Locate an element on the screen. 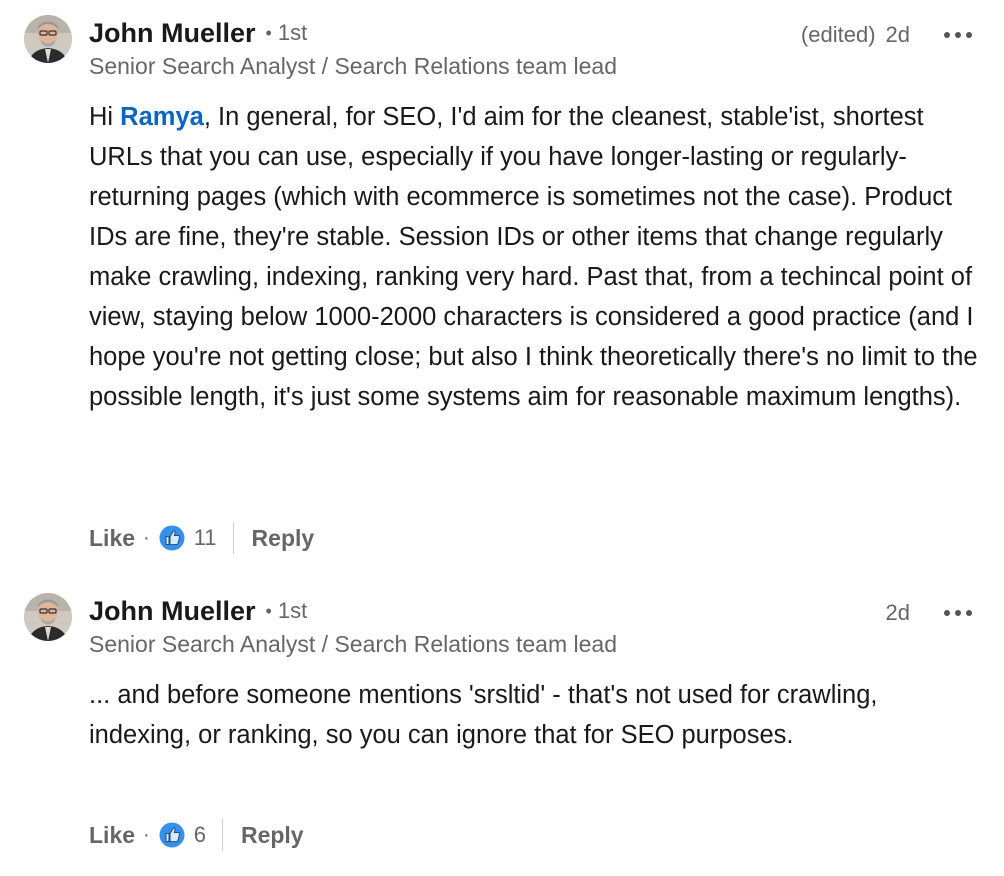  greeting: Hi is located at coordinates (105, 117).